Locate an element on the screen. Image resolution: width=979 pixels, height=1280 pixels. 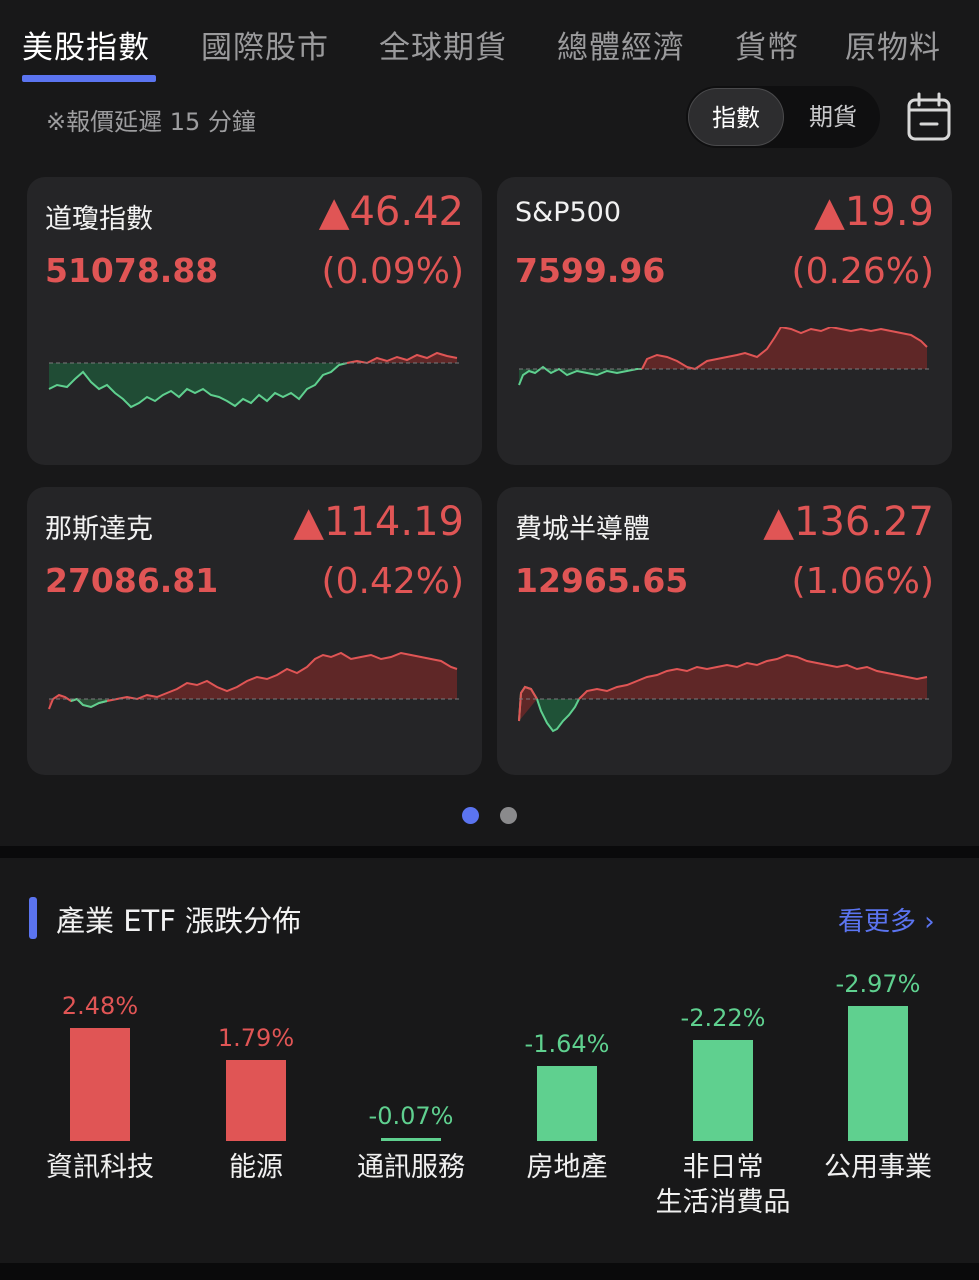
index-price: 7599.96 is located at coordinates (590, 270).